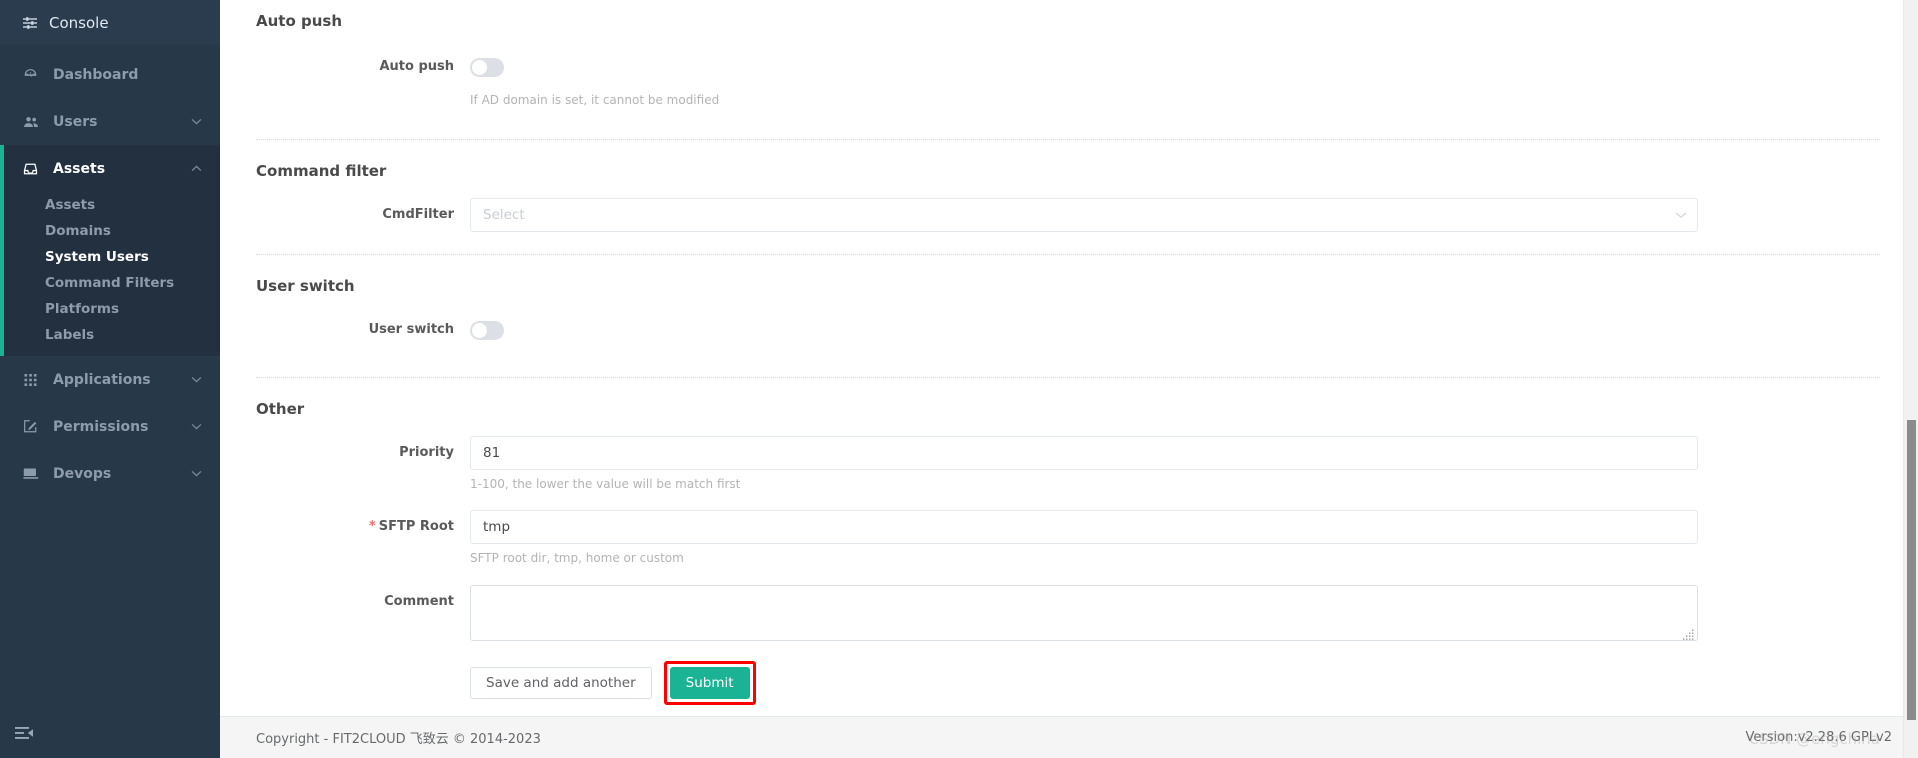 The image size is (1918, 758). I want to click on sidebar-subitem-label: Labels, so click(70, 335).